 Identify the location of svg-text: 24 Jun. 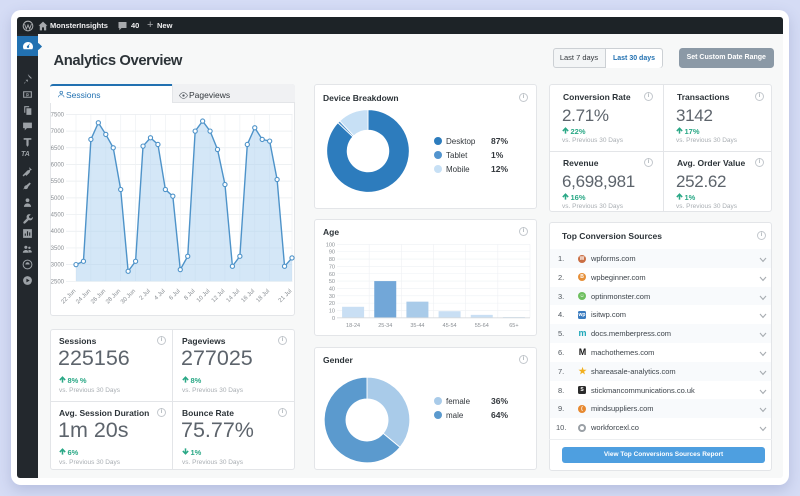
(83, 296).